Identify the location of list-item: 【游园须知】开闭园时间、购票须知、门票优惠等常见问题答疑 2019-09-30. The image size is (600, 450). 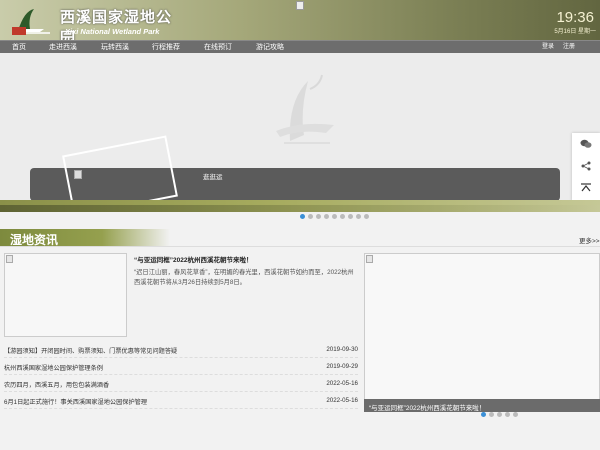
(181, 349).